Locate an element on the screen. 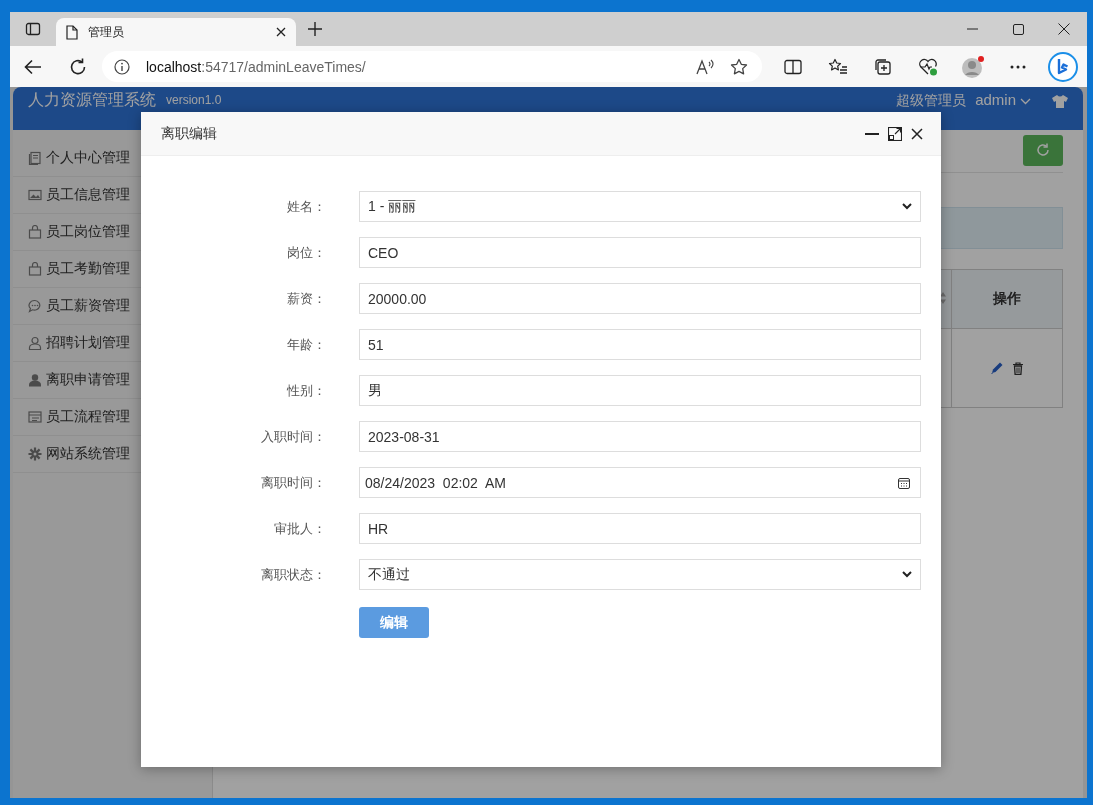  dropdown: 1 - 丽丽 is located at coordinates (640, 206).